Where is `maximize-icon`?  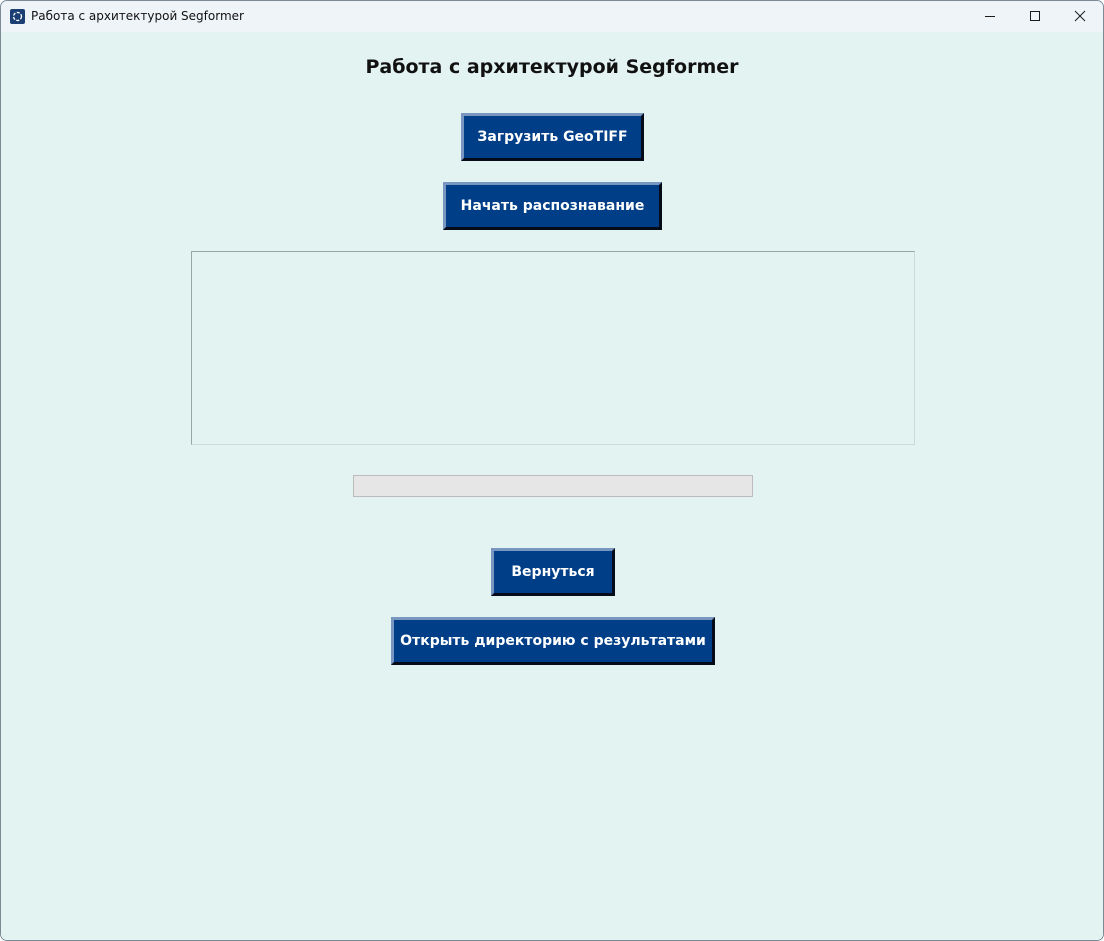 maximize-icon is located at coordinates (1035, 16).